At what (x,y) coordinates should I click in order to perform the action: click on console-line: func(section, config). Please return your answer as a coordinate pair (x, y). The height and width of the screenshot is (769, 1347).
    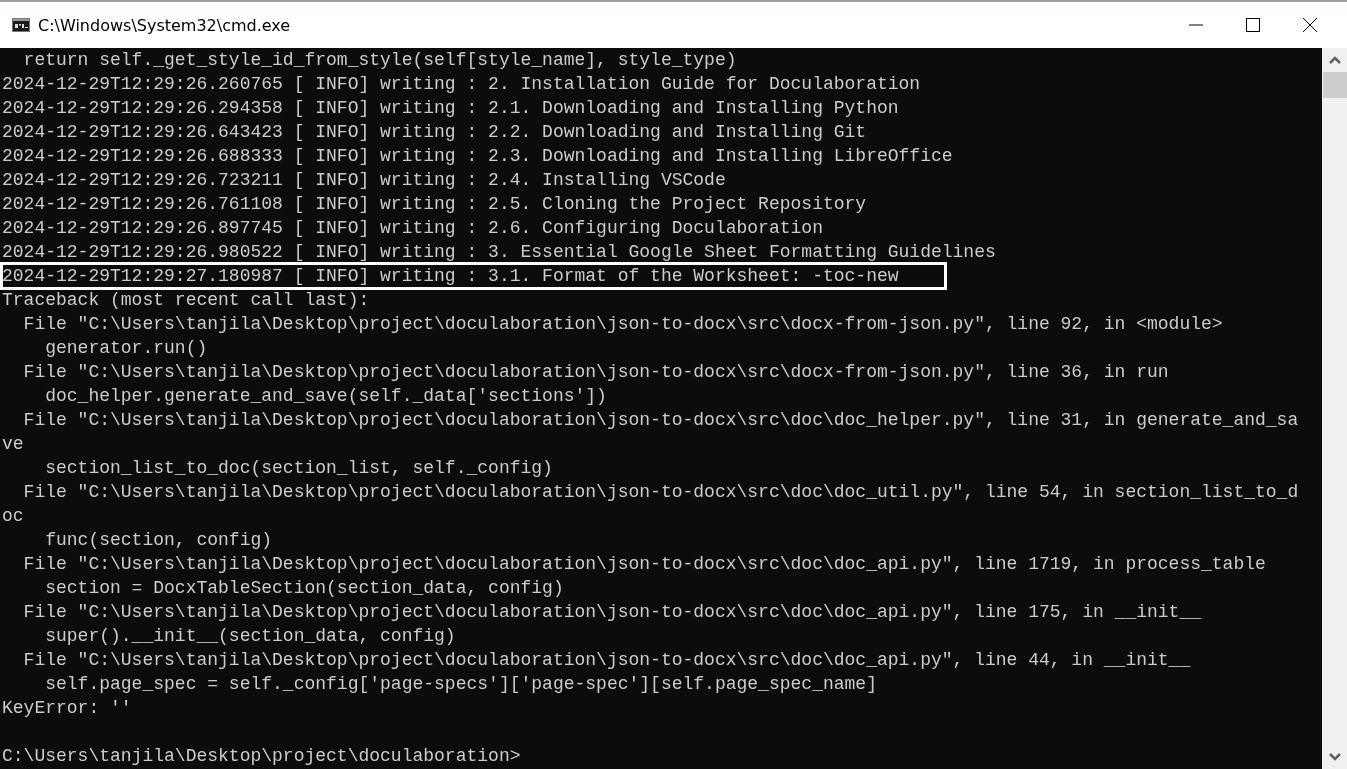
    Looking at the image, I should click on (158, 540).